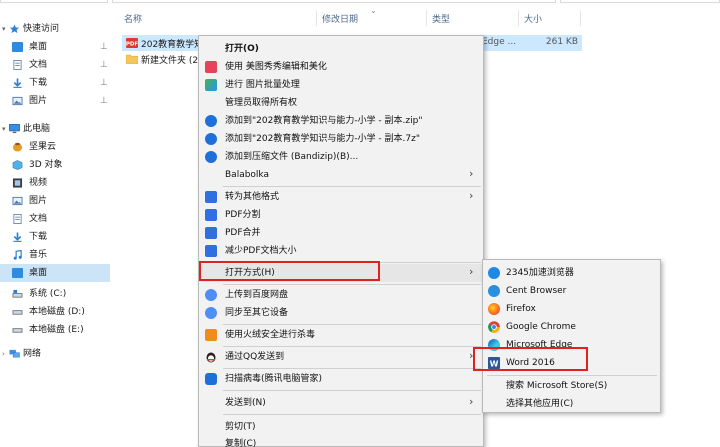 This screenshot has height=447, width=720. I want to click on submenu-item-label: 2345加速浏览器, so click(540, 273).